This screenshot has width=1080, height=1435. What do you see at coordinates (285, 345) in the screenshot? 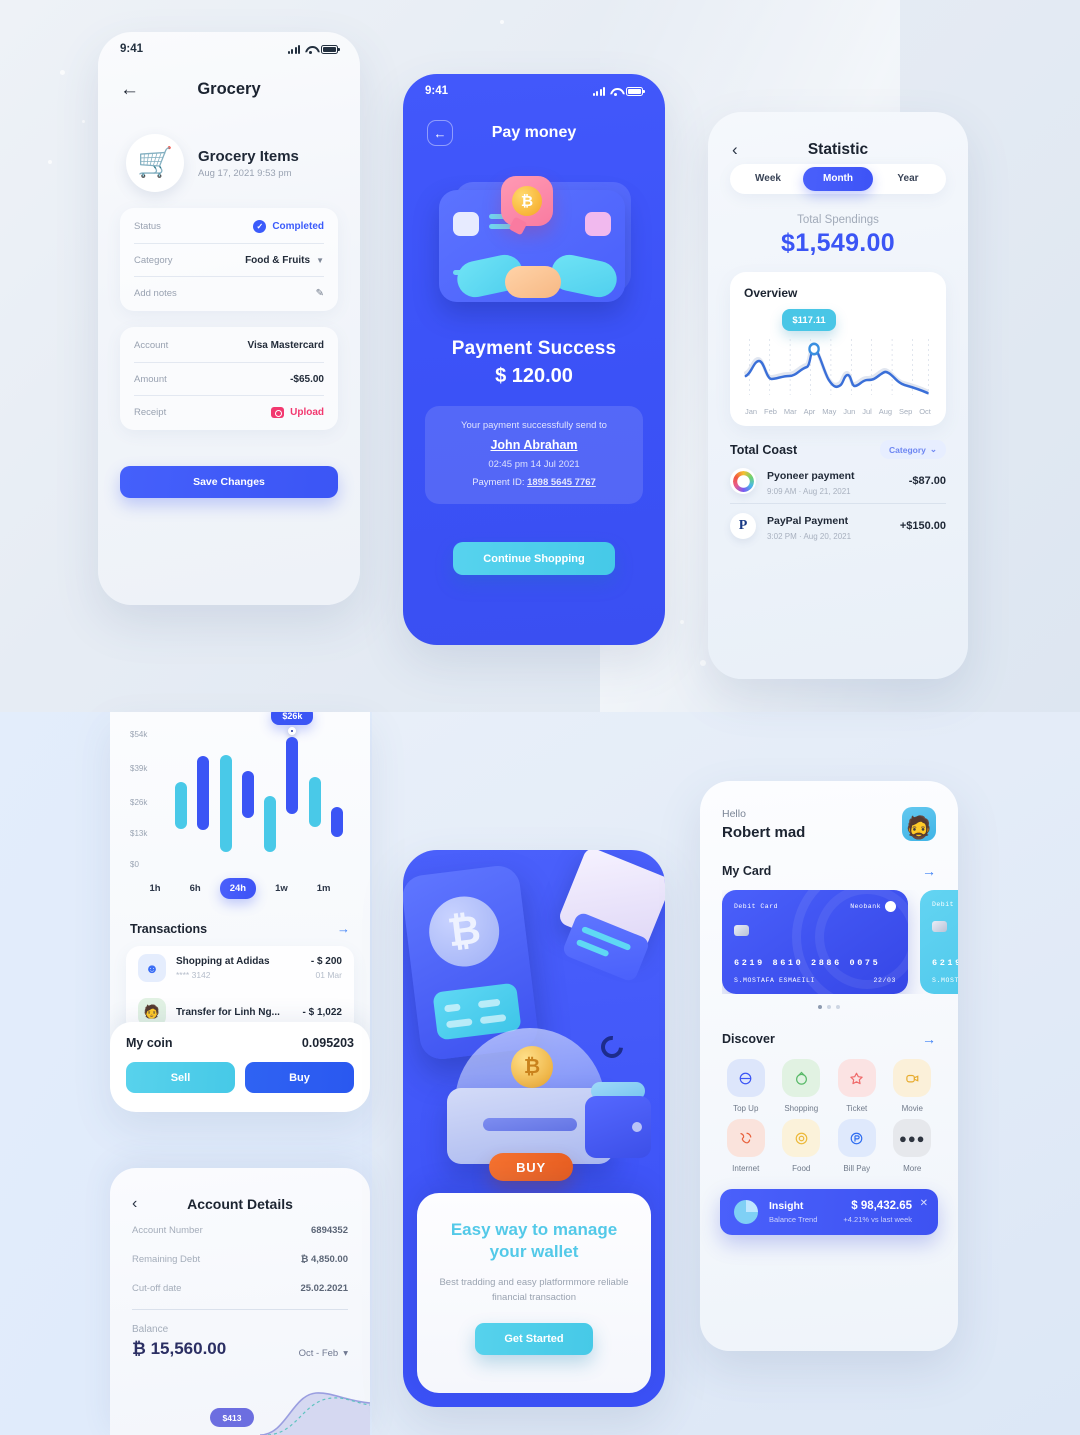
I see `row-value: Visa Mastercard` at bounding box center [285, 345].